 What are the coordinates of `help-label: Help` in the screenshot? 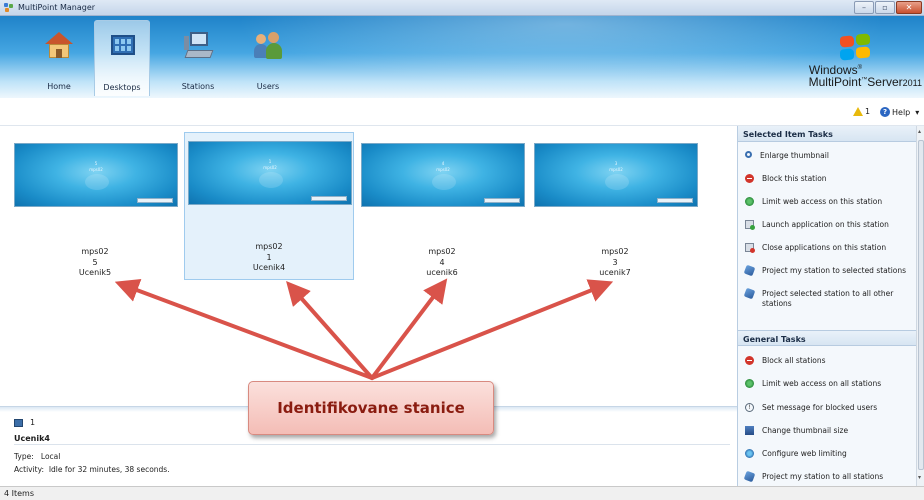 It's located at (901, 112).